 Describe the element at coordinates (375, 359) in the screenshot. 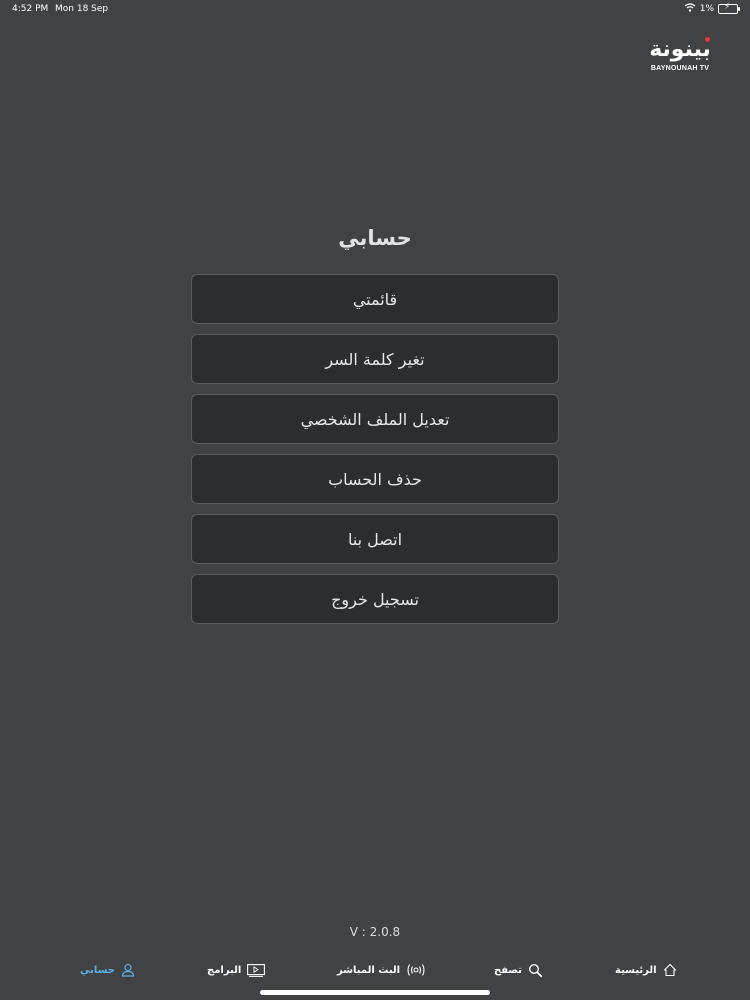

I see `change-password-button: تغير كلمة السر` at that location.